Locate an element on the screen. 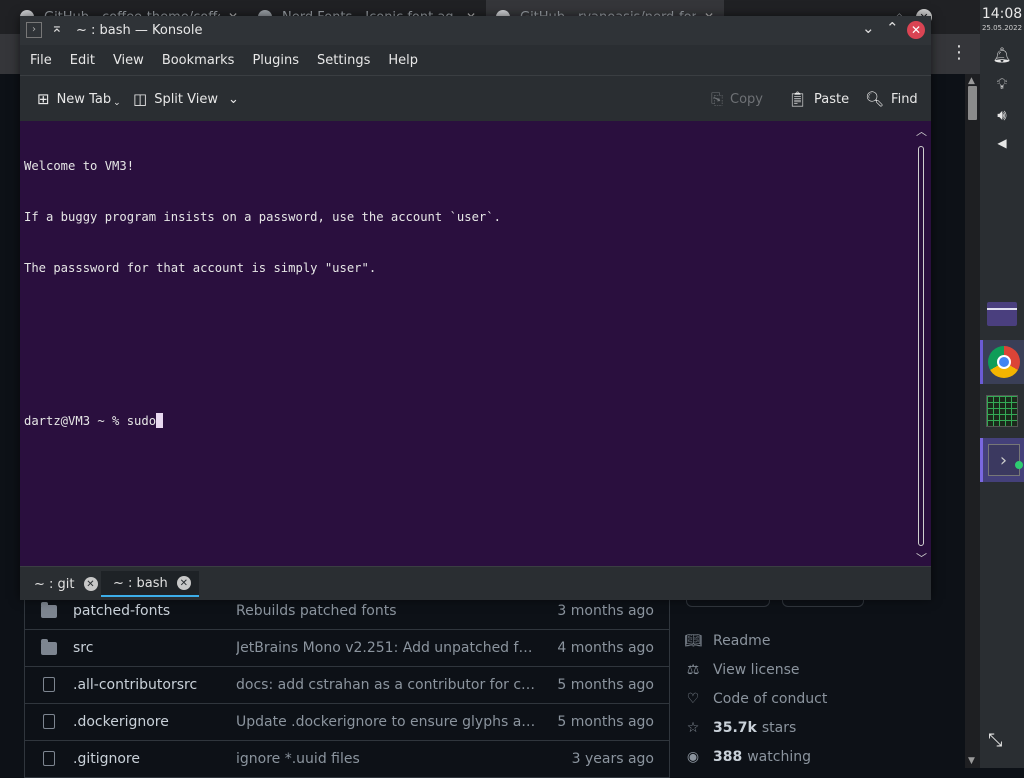  scroll-thumb is located at coordinates (972, 103).